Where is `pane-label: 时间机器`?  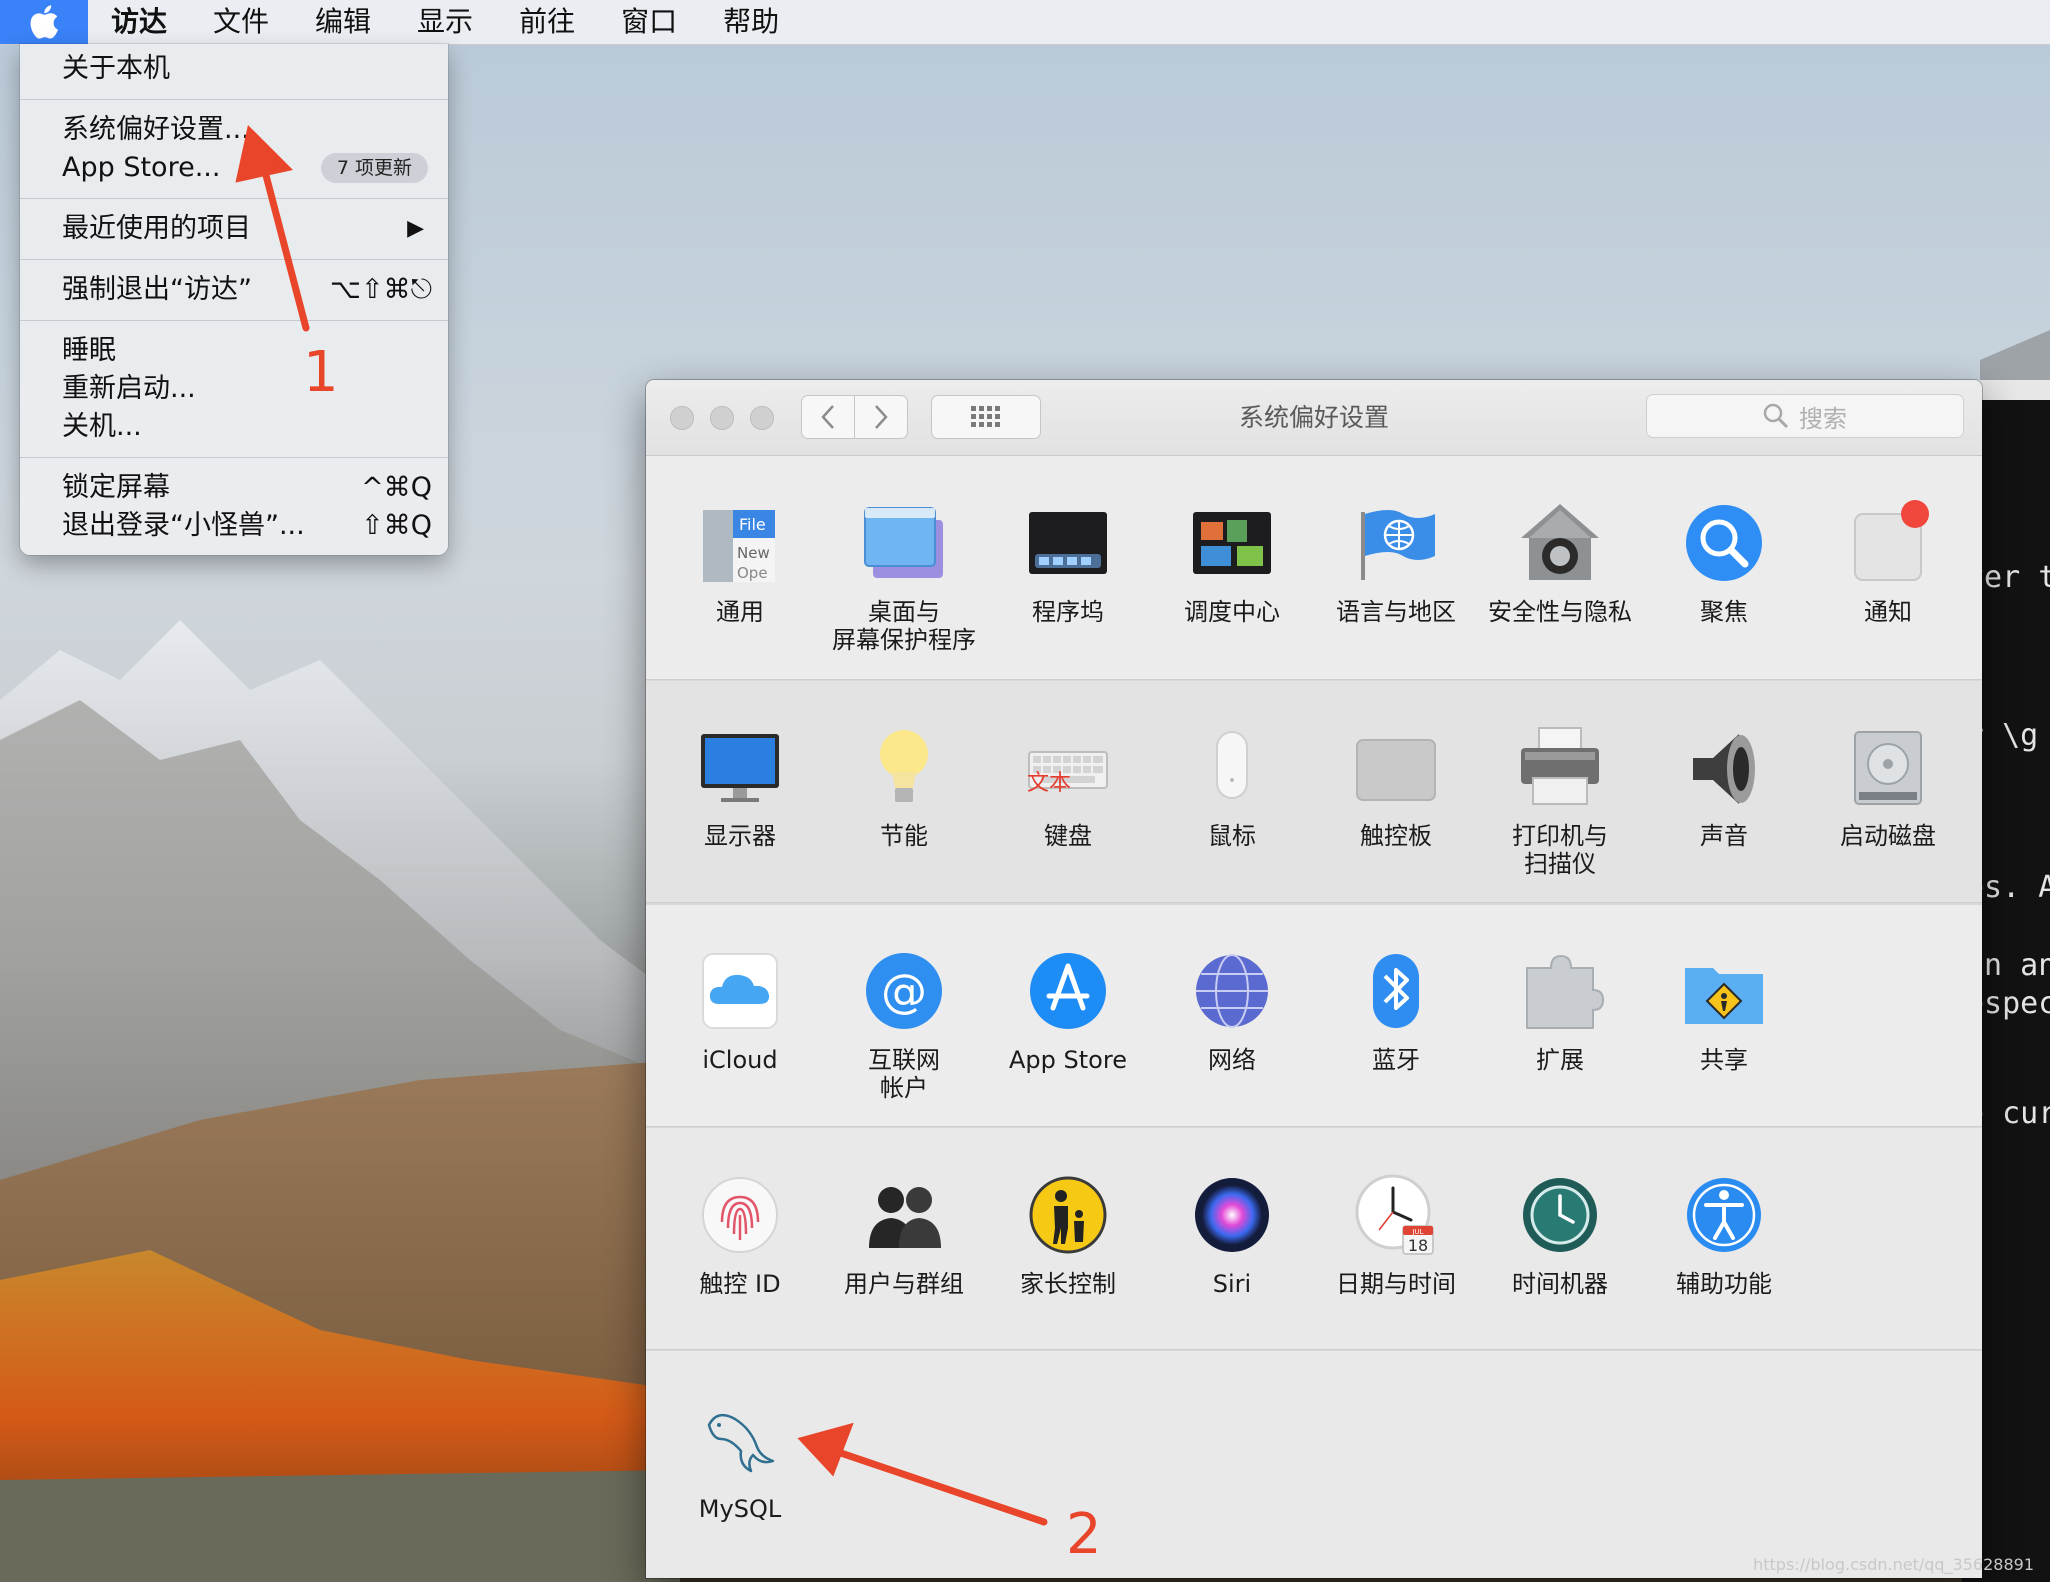 pane-label: 时间机器 is located at coordinates (1560, 1284).